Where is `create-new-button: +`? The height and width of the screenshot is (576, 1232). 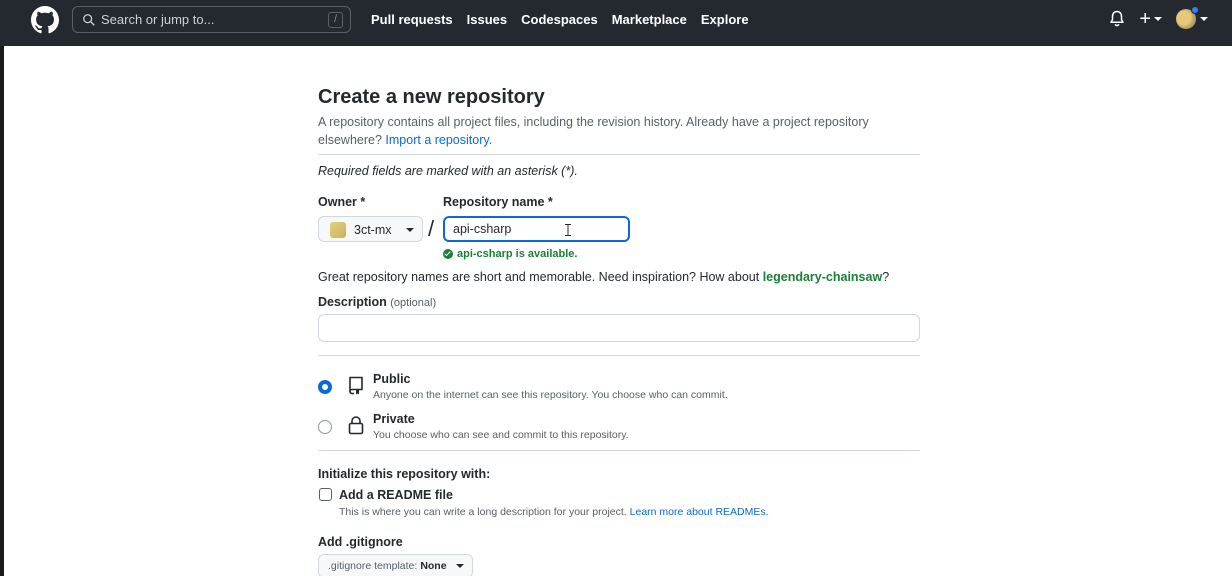
create-new-button: + is located at coordinates (1150, 19).